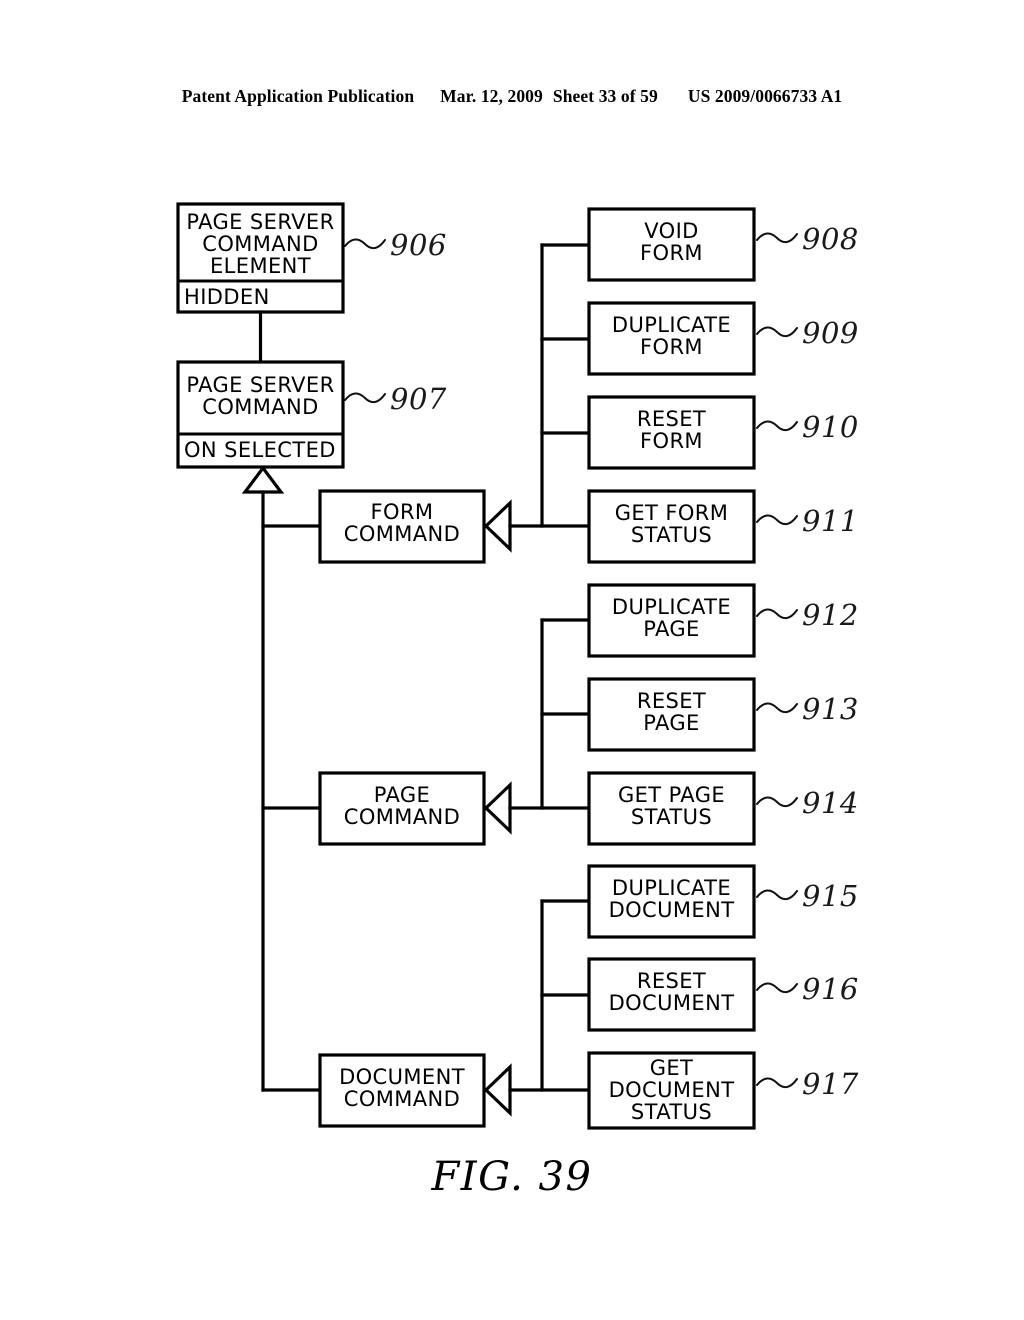  What do you see at coordinates (418, 245) in the screenshot?
I see `ref-number-906: 906` at bounding box center [418, 245].